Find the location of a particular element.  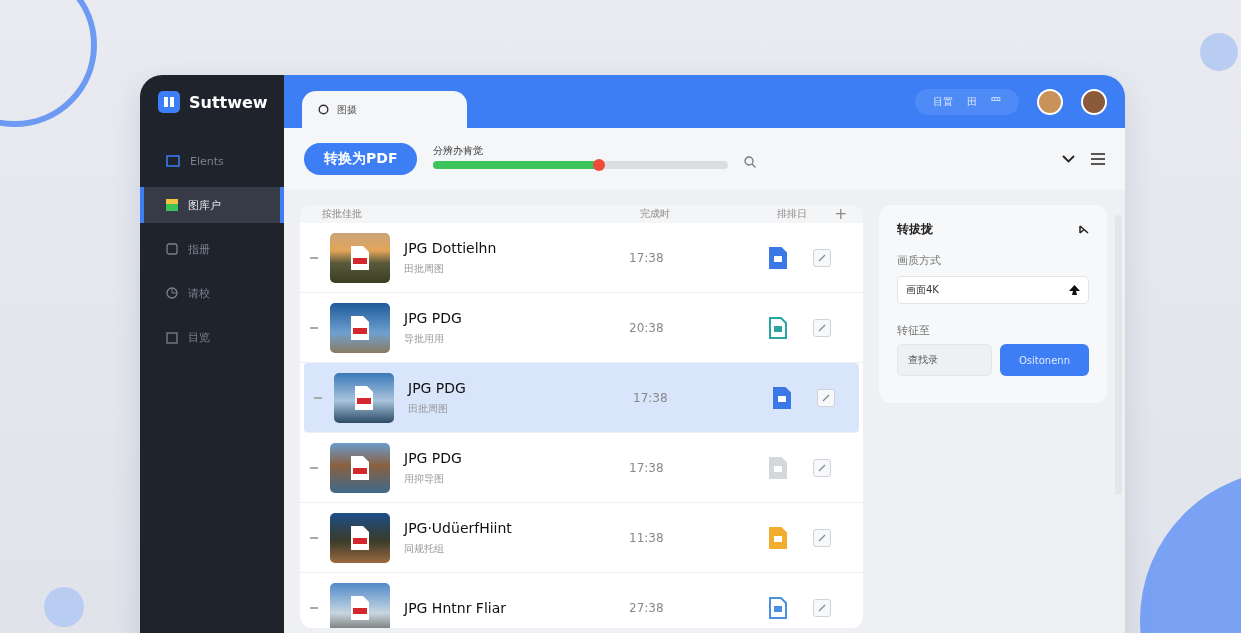

sidebar-label: 指册 is located at coordinates (199, 249).